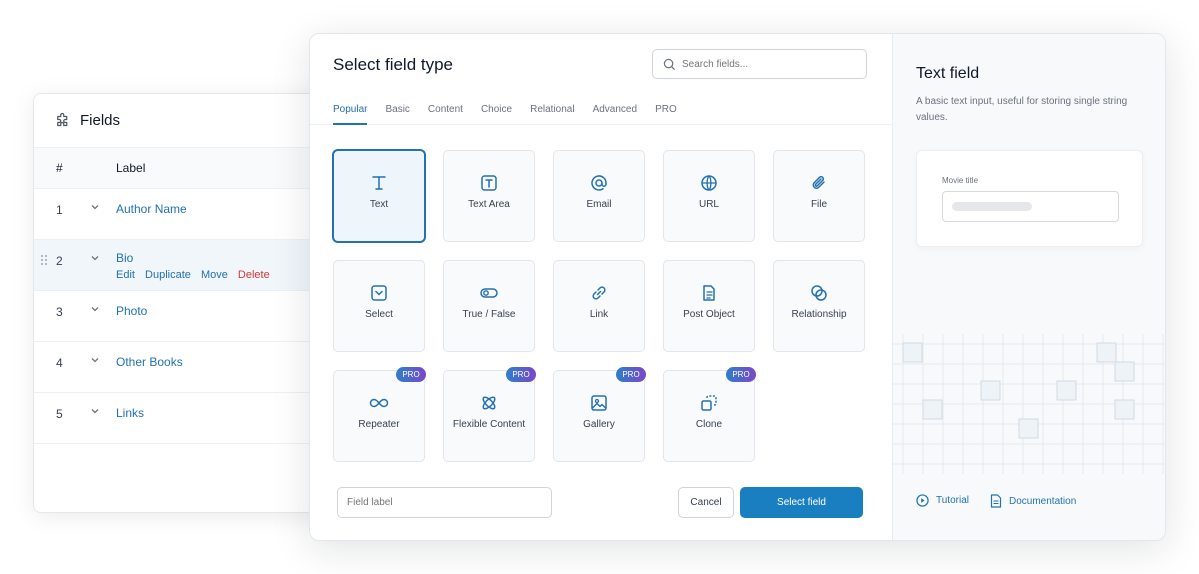 Image resolution: width=1199 pixels, height=574 pixels. What do you see at coordinates (599, 196) in the screenshot?
I see `field-type-email: Email` at bounding box center [599, 196].